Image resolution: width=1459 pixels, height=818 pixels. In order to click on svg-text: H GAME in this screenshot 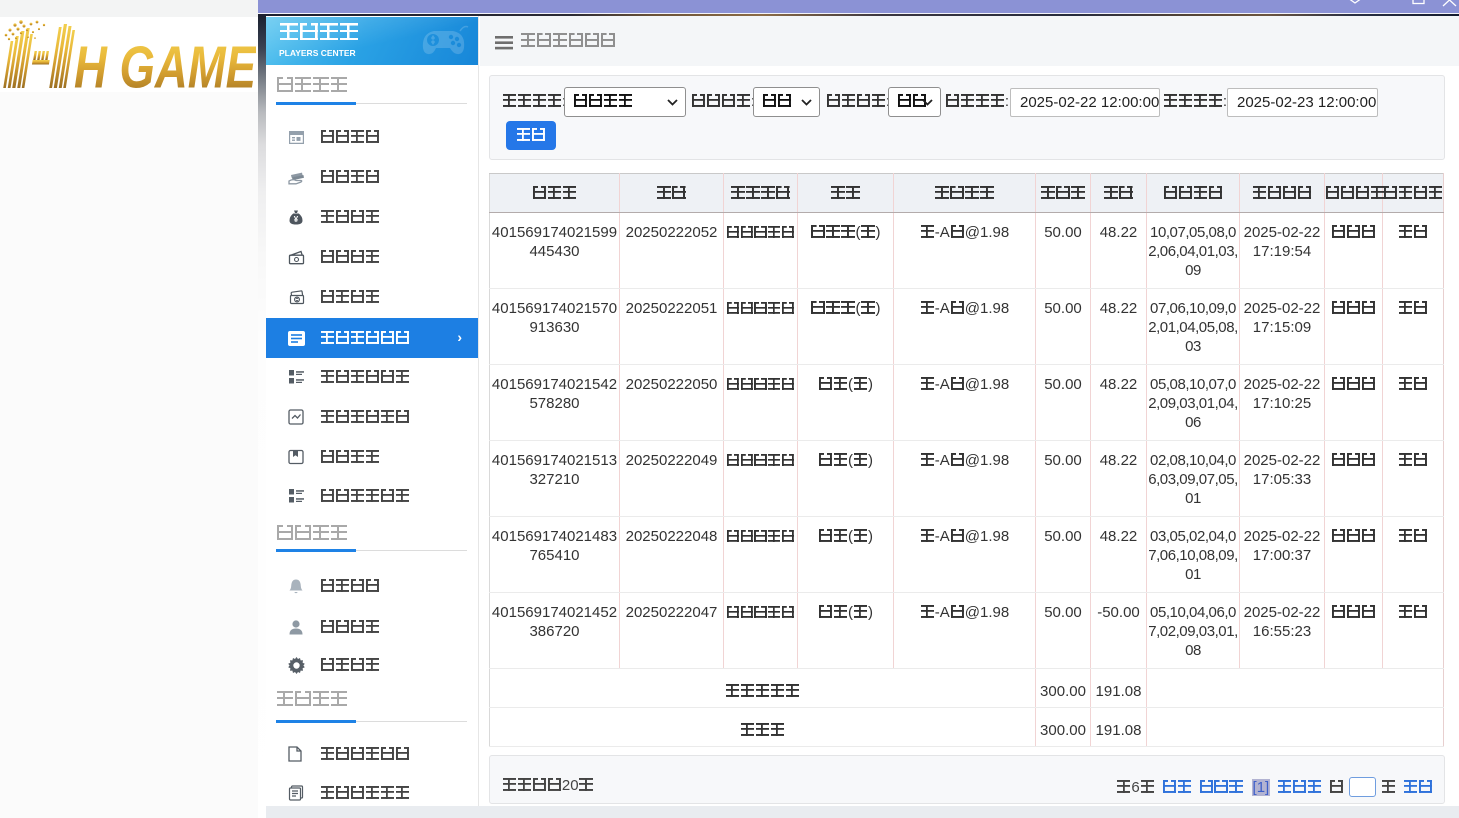, I will do `click(165, 62)`.